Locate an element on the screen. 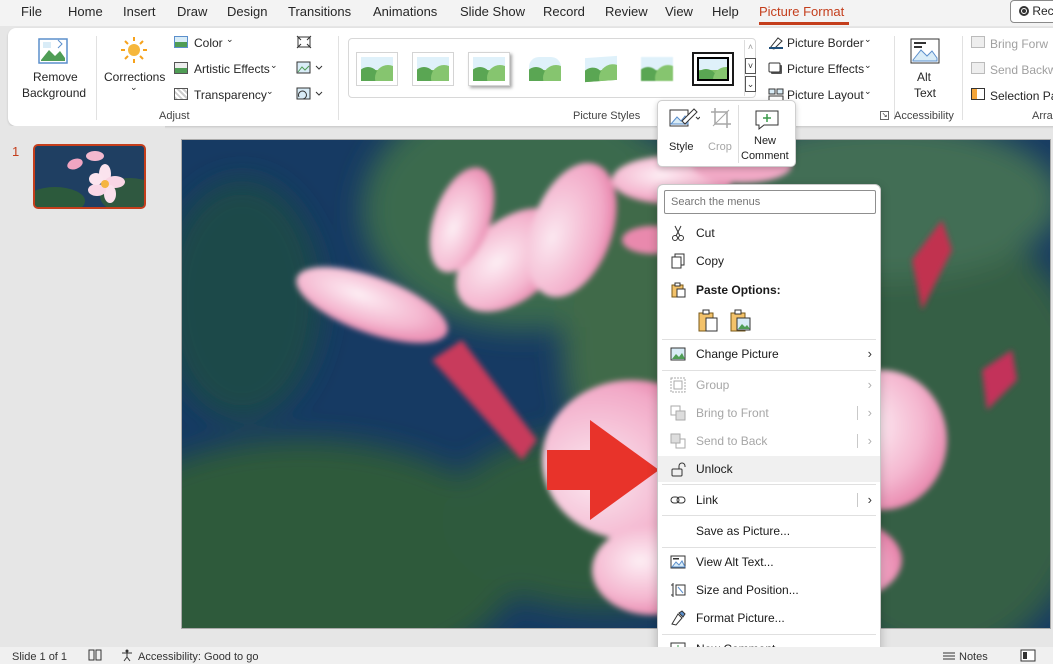  accessibility-icon is located at coordinates (127, 656).